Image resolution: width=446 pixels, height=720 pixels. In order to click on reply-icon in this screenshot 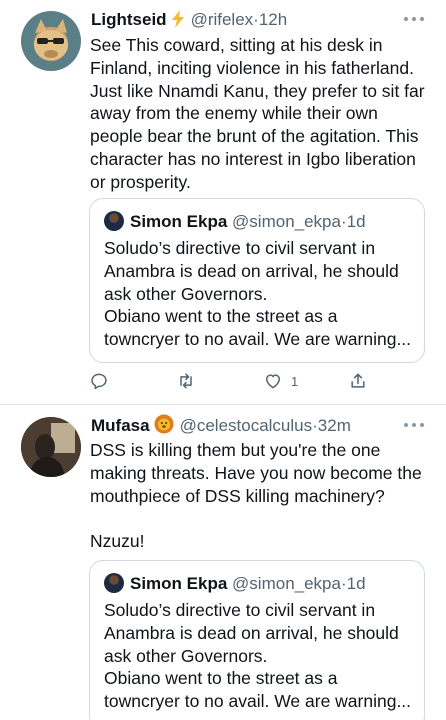, I will do `click(99, 381)`.